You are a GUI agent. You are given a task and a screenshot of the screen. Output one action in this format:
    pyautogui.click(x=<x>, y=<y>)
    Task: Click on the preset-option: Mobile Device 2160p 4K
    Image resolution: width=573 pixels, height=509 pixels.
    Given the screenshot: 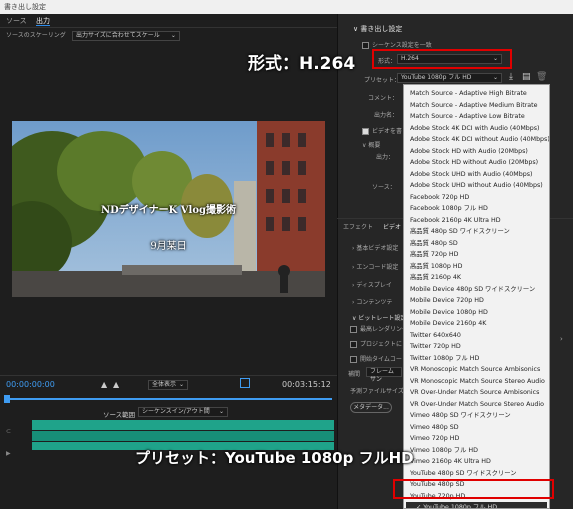 What is the action you would take?
    pyautogui.click(x=476, y=324)
    